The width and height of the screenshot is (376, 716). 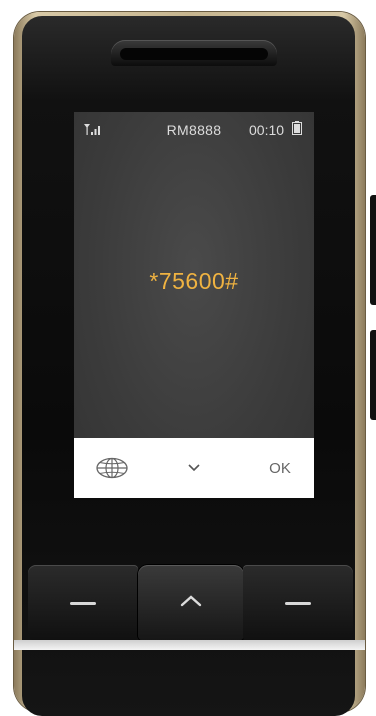 What do you see at coordinates (267, 130) in the screenshot?
I see `clock-time: 00:10` at bounding box center [267, 130].